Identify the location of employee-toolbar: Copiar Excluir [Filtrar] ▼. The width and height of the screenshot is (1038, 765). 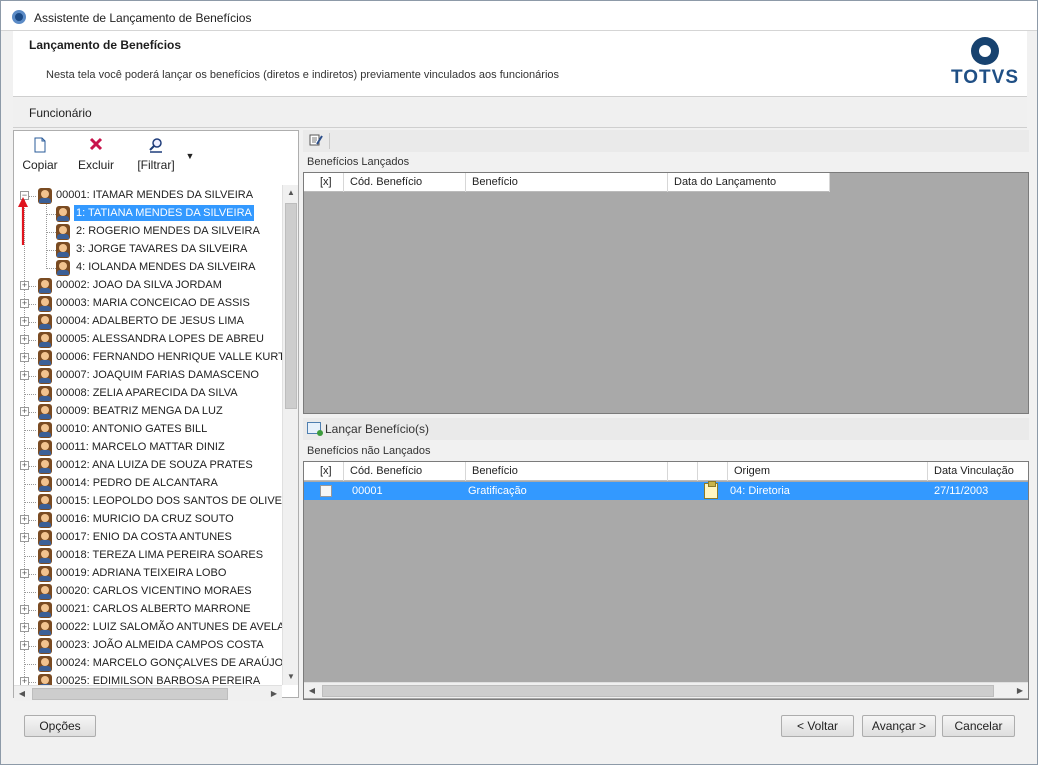
(156, 157).